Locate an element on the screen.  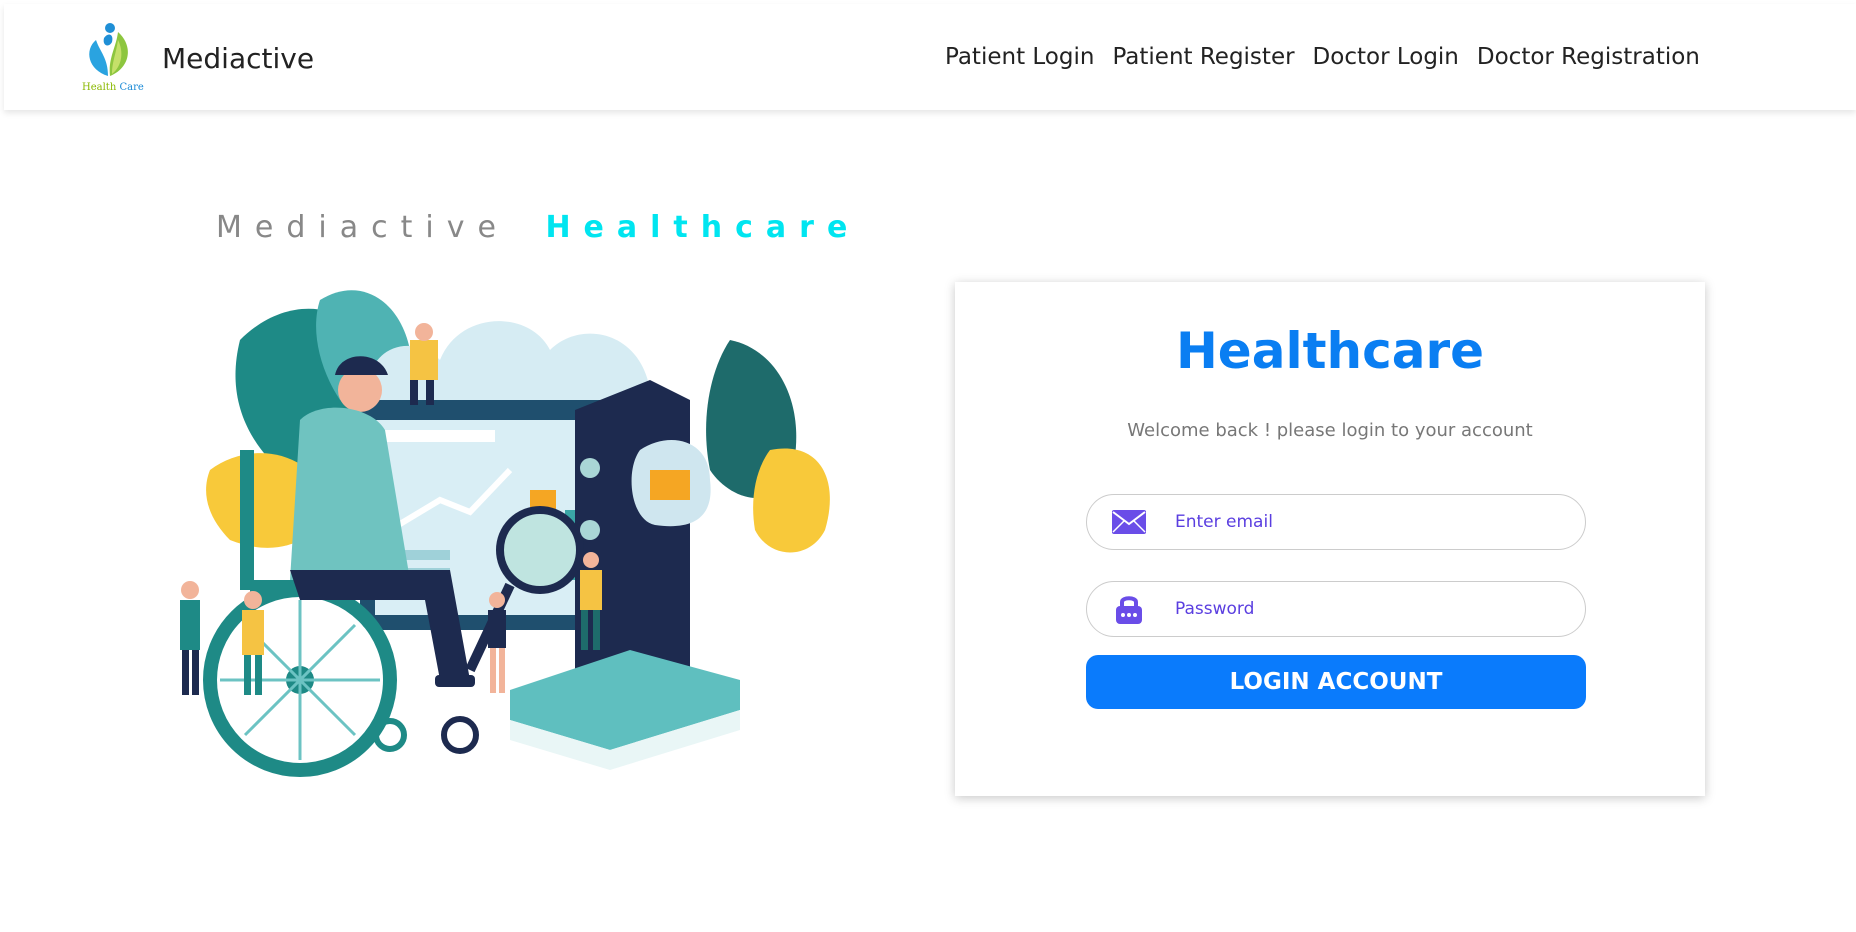
health-care-logo-icon: Health Care is located at coordinates (111, 56).